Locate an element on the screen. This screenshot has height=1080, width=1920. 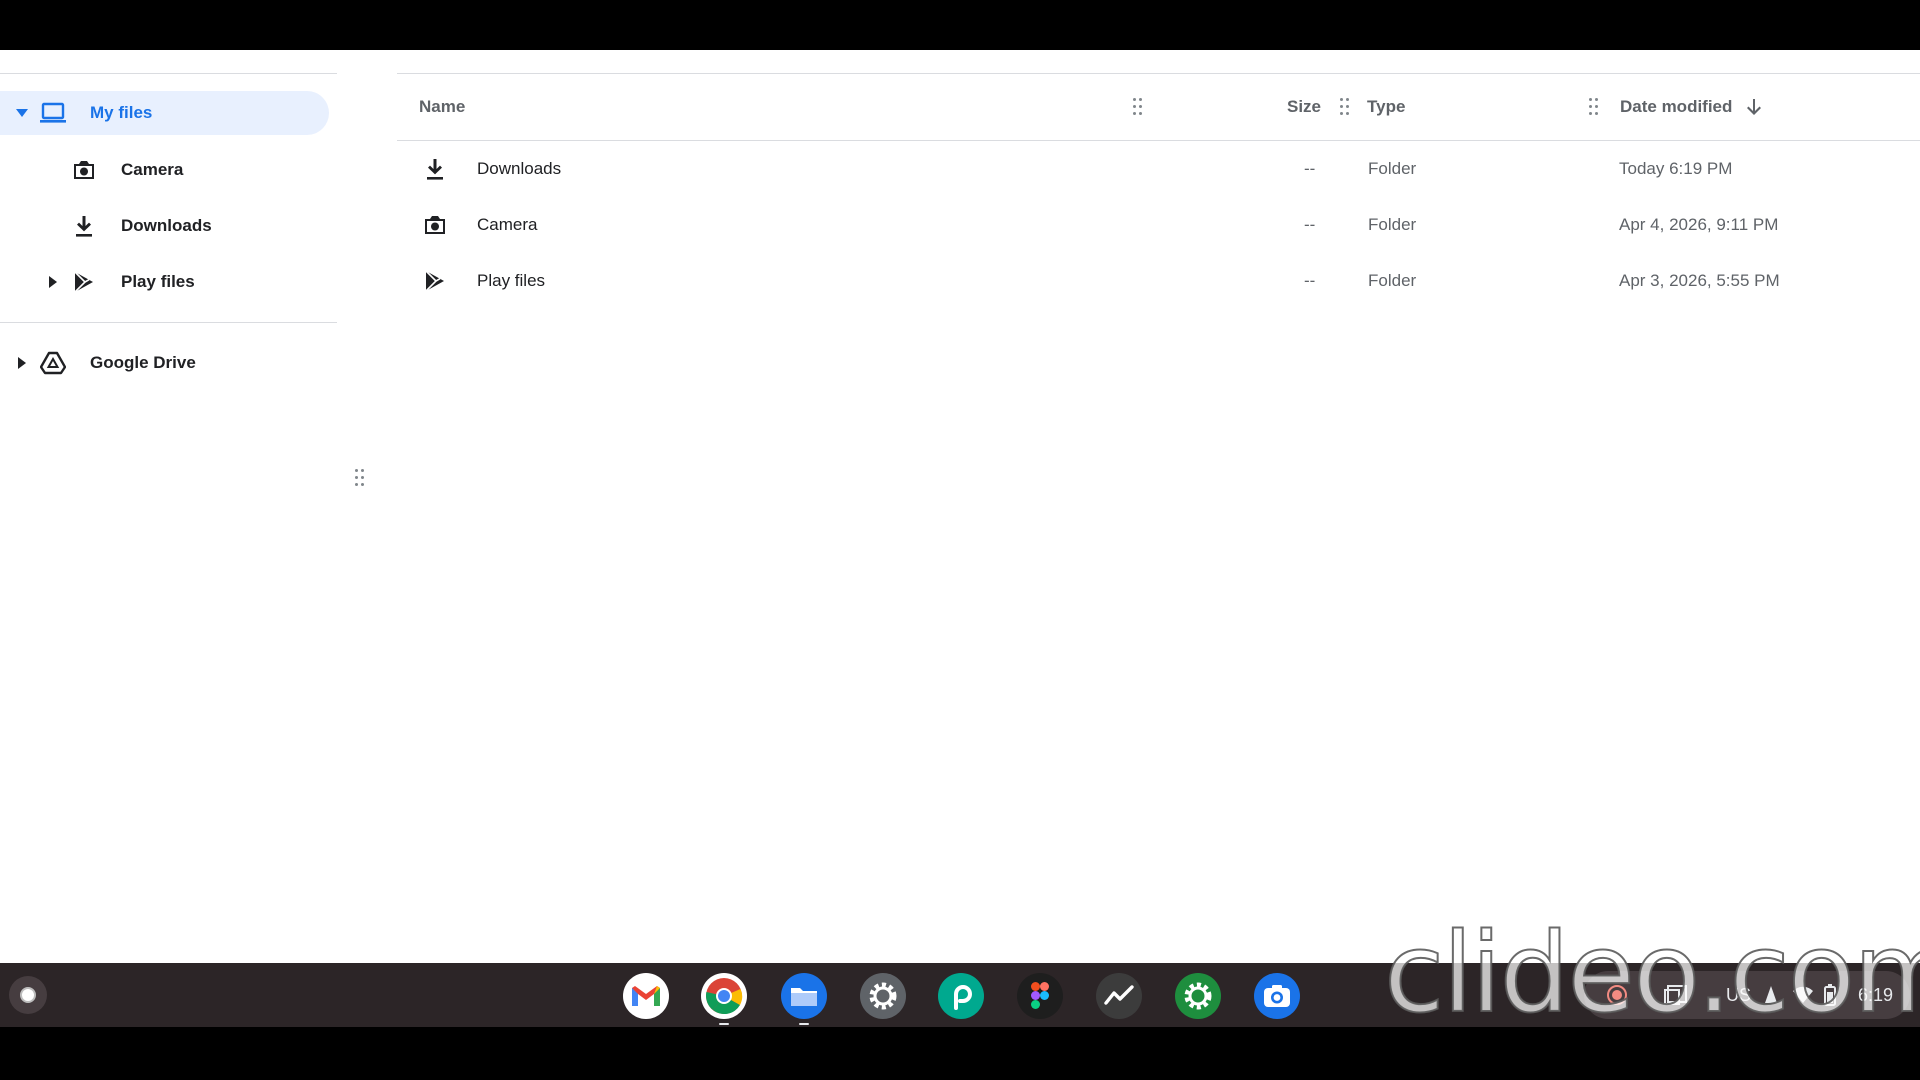
table-row: Camera -- Folder Apr 4, 2026, 9:11 PM is located at coordinates (1158, 225).